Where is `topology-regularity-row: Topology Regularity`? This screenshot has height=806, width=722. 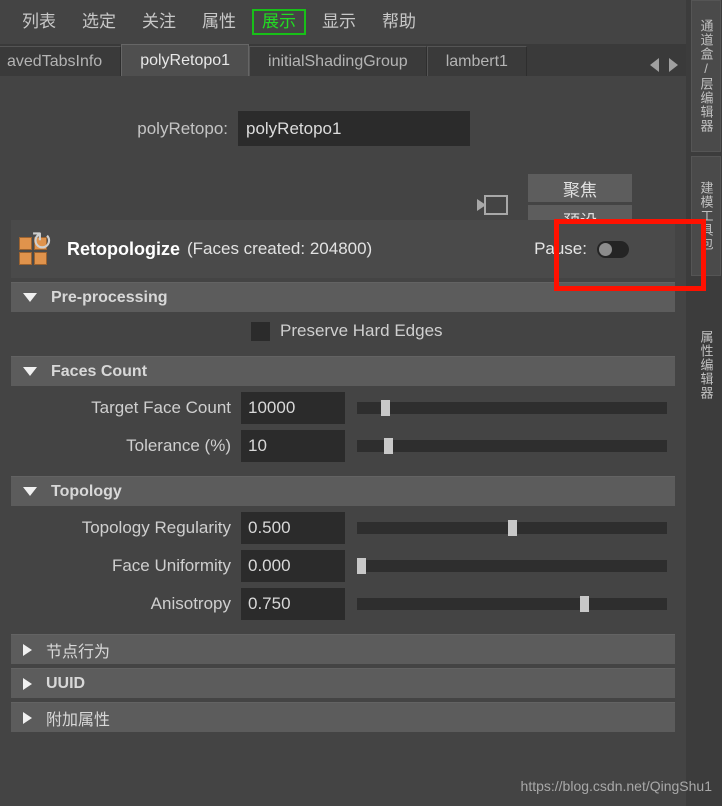 topology-regularity-row: Topology Regularity is located at coordinates (343, 528).